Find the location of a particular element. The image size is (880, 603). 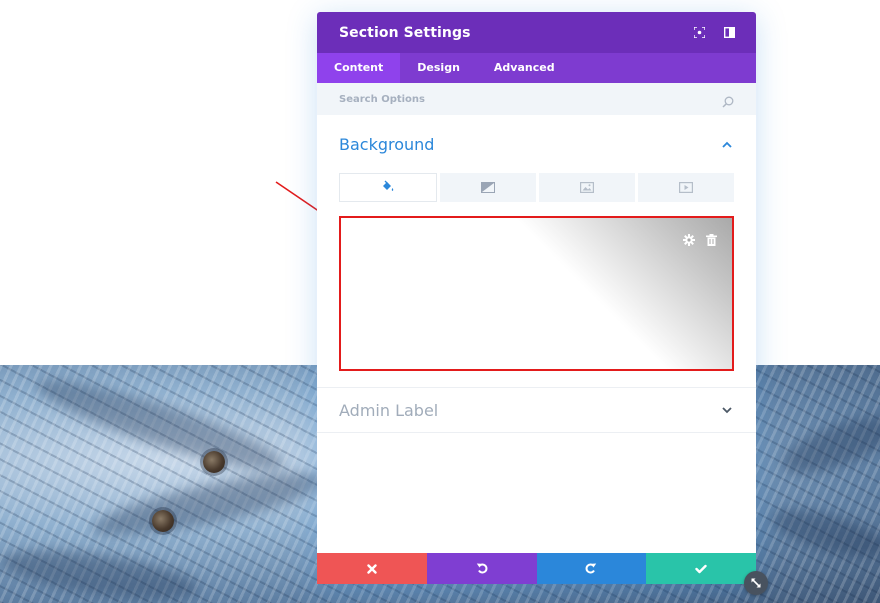

section-title-admin-label: Admin Label is located at coordinates (389, 410).